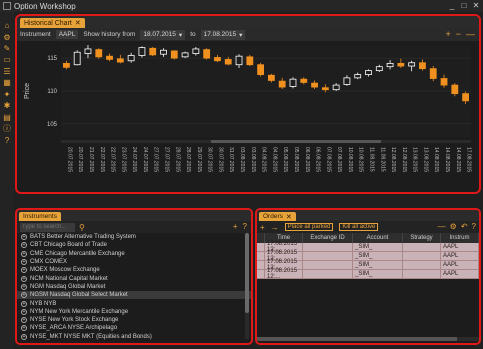 The height and width of the screenshot is (349, 483). I want to click on col-strategy: Strategy, so click(422, 238).